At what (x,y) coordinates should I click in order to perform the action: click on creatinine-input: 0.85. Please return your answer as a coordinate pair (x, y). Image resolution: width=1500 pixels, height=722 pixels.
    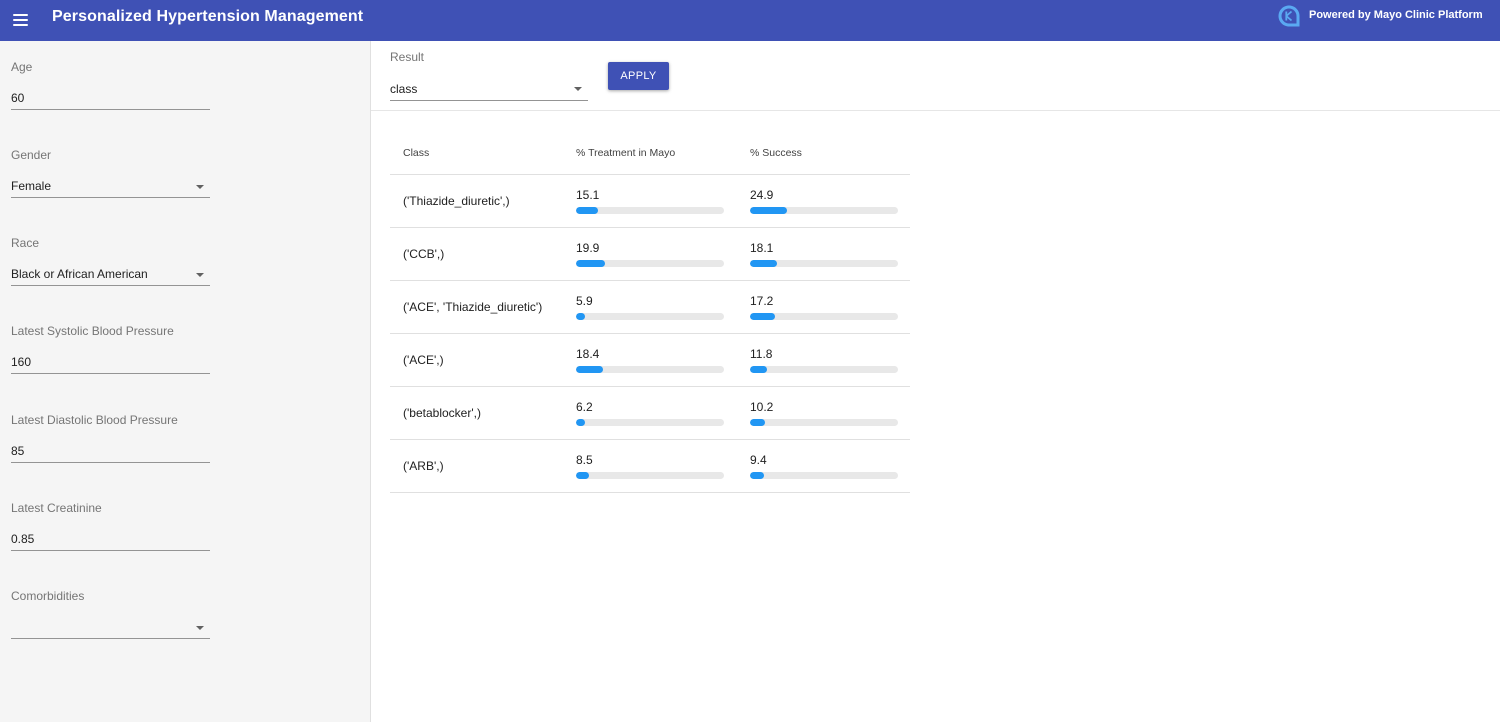
    Looking at the image, I should click on (22, 539).